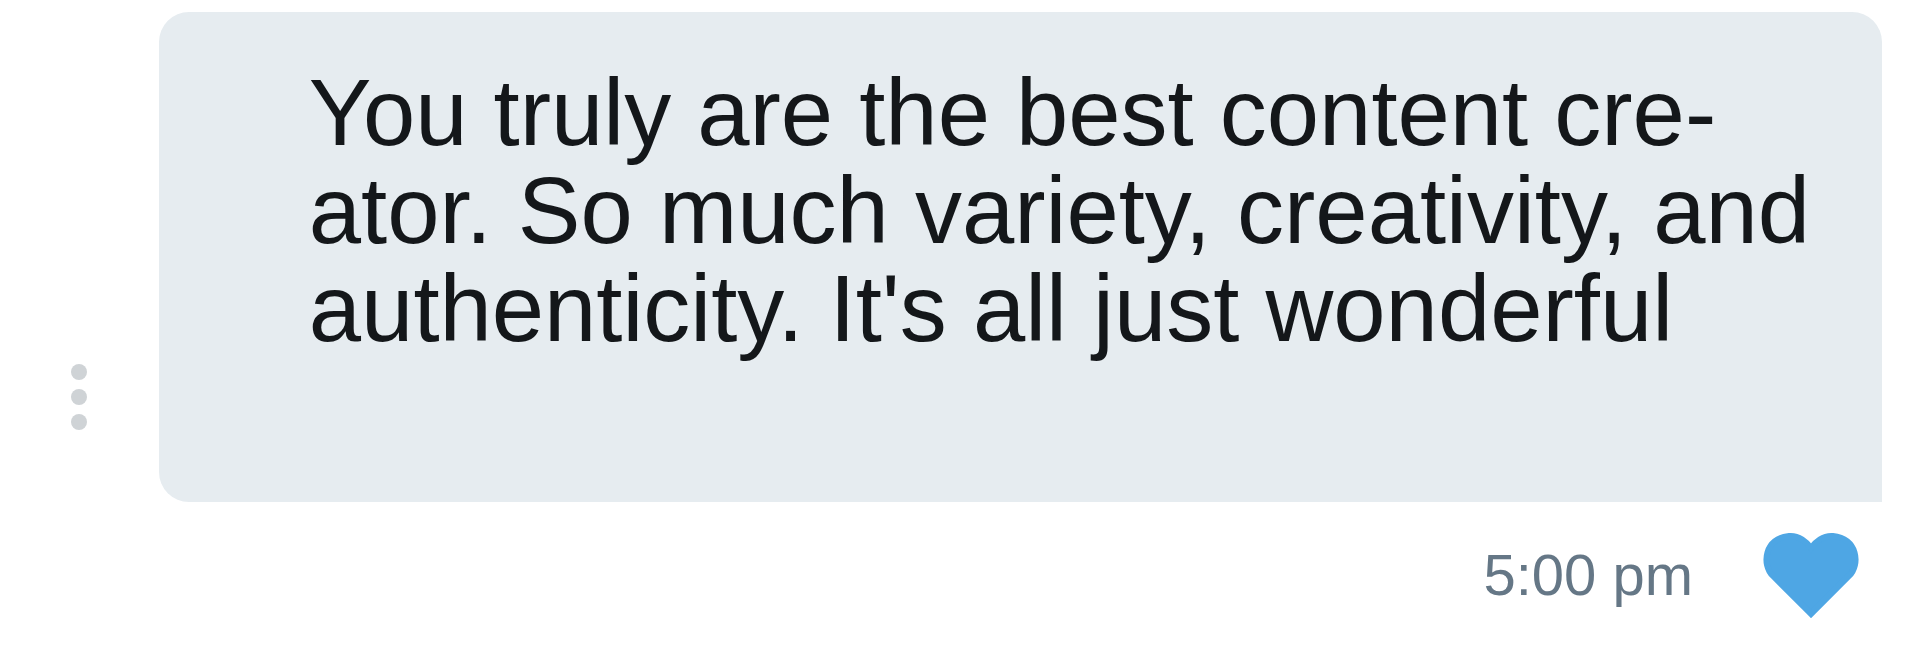 The image size is (1919, 649). I want to click on message-time: 5:00 pm, so click(1588, 574).